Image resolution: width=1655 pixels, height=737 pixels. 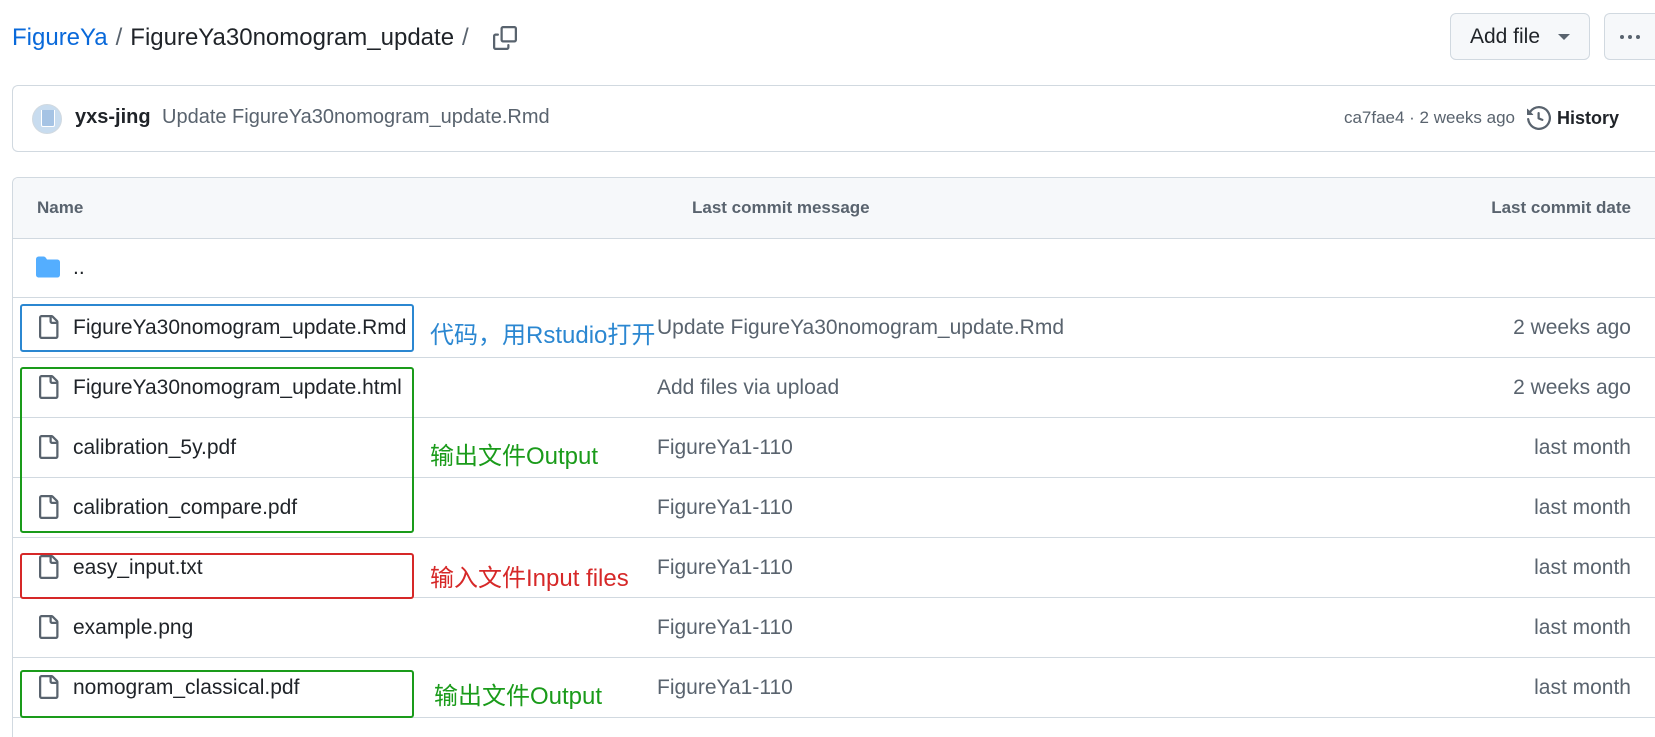 I want to click on parent-directory-link: .., so click(x=79, y=268).